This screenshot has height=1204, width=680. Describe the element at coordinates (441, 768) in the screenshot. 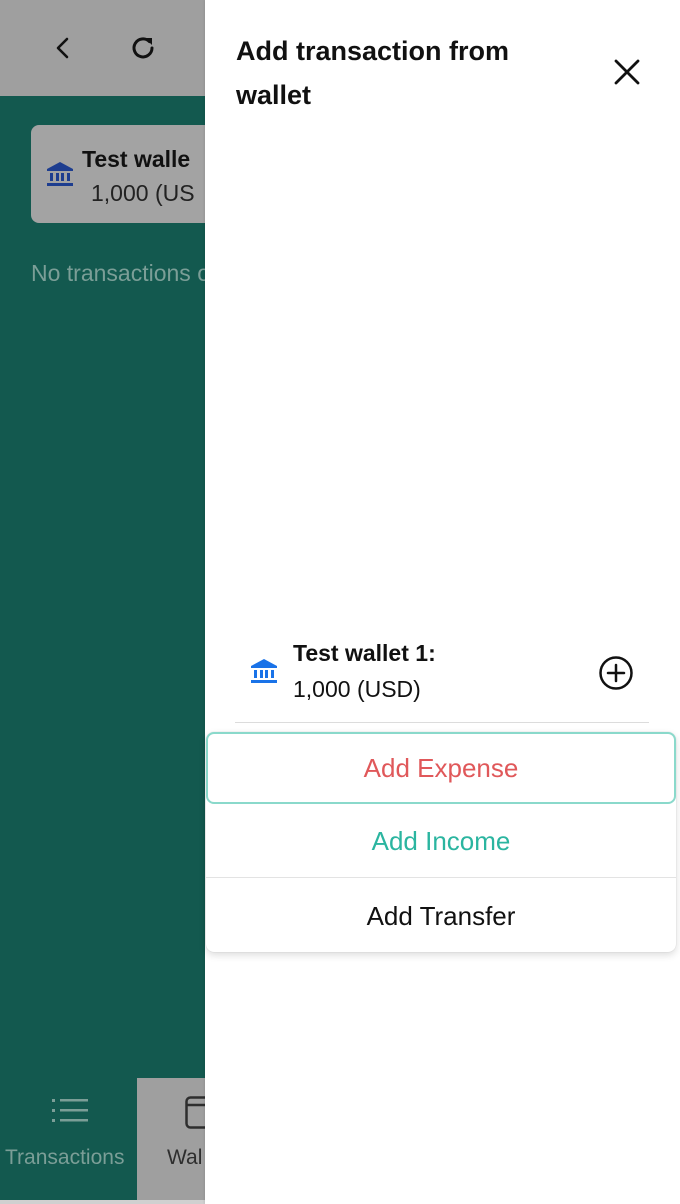

I see `add-expense-button: Add Expense` at that location.